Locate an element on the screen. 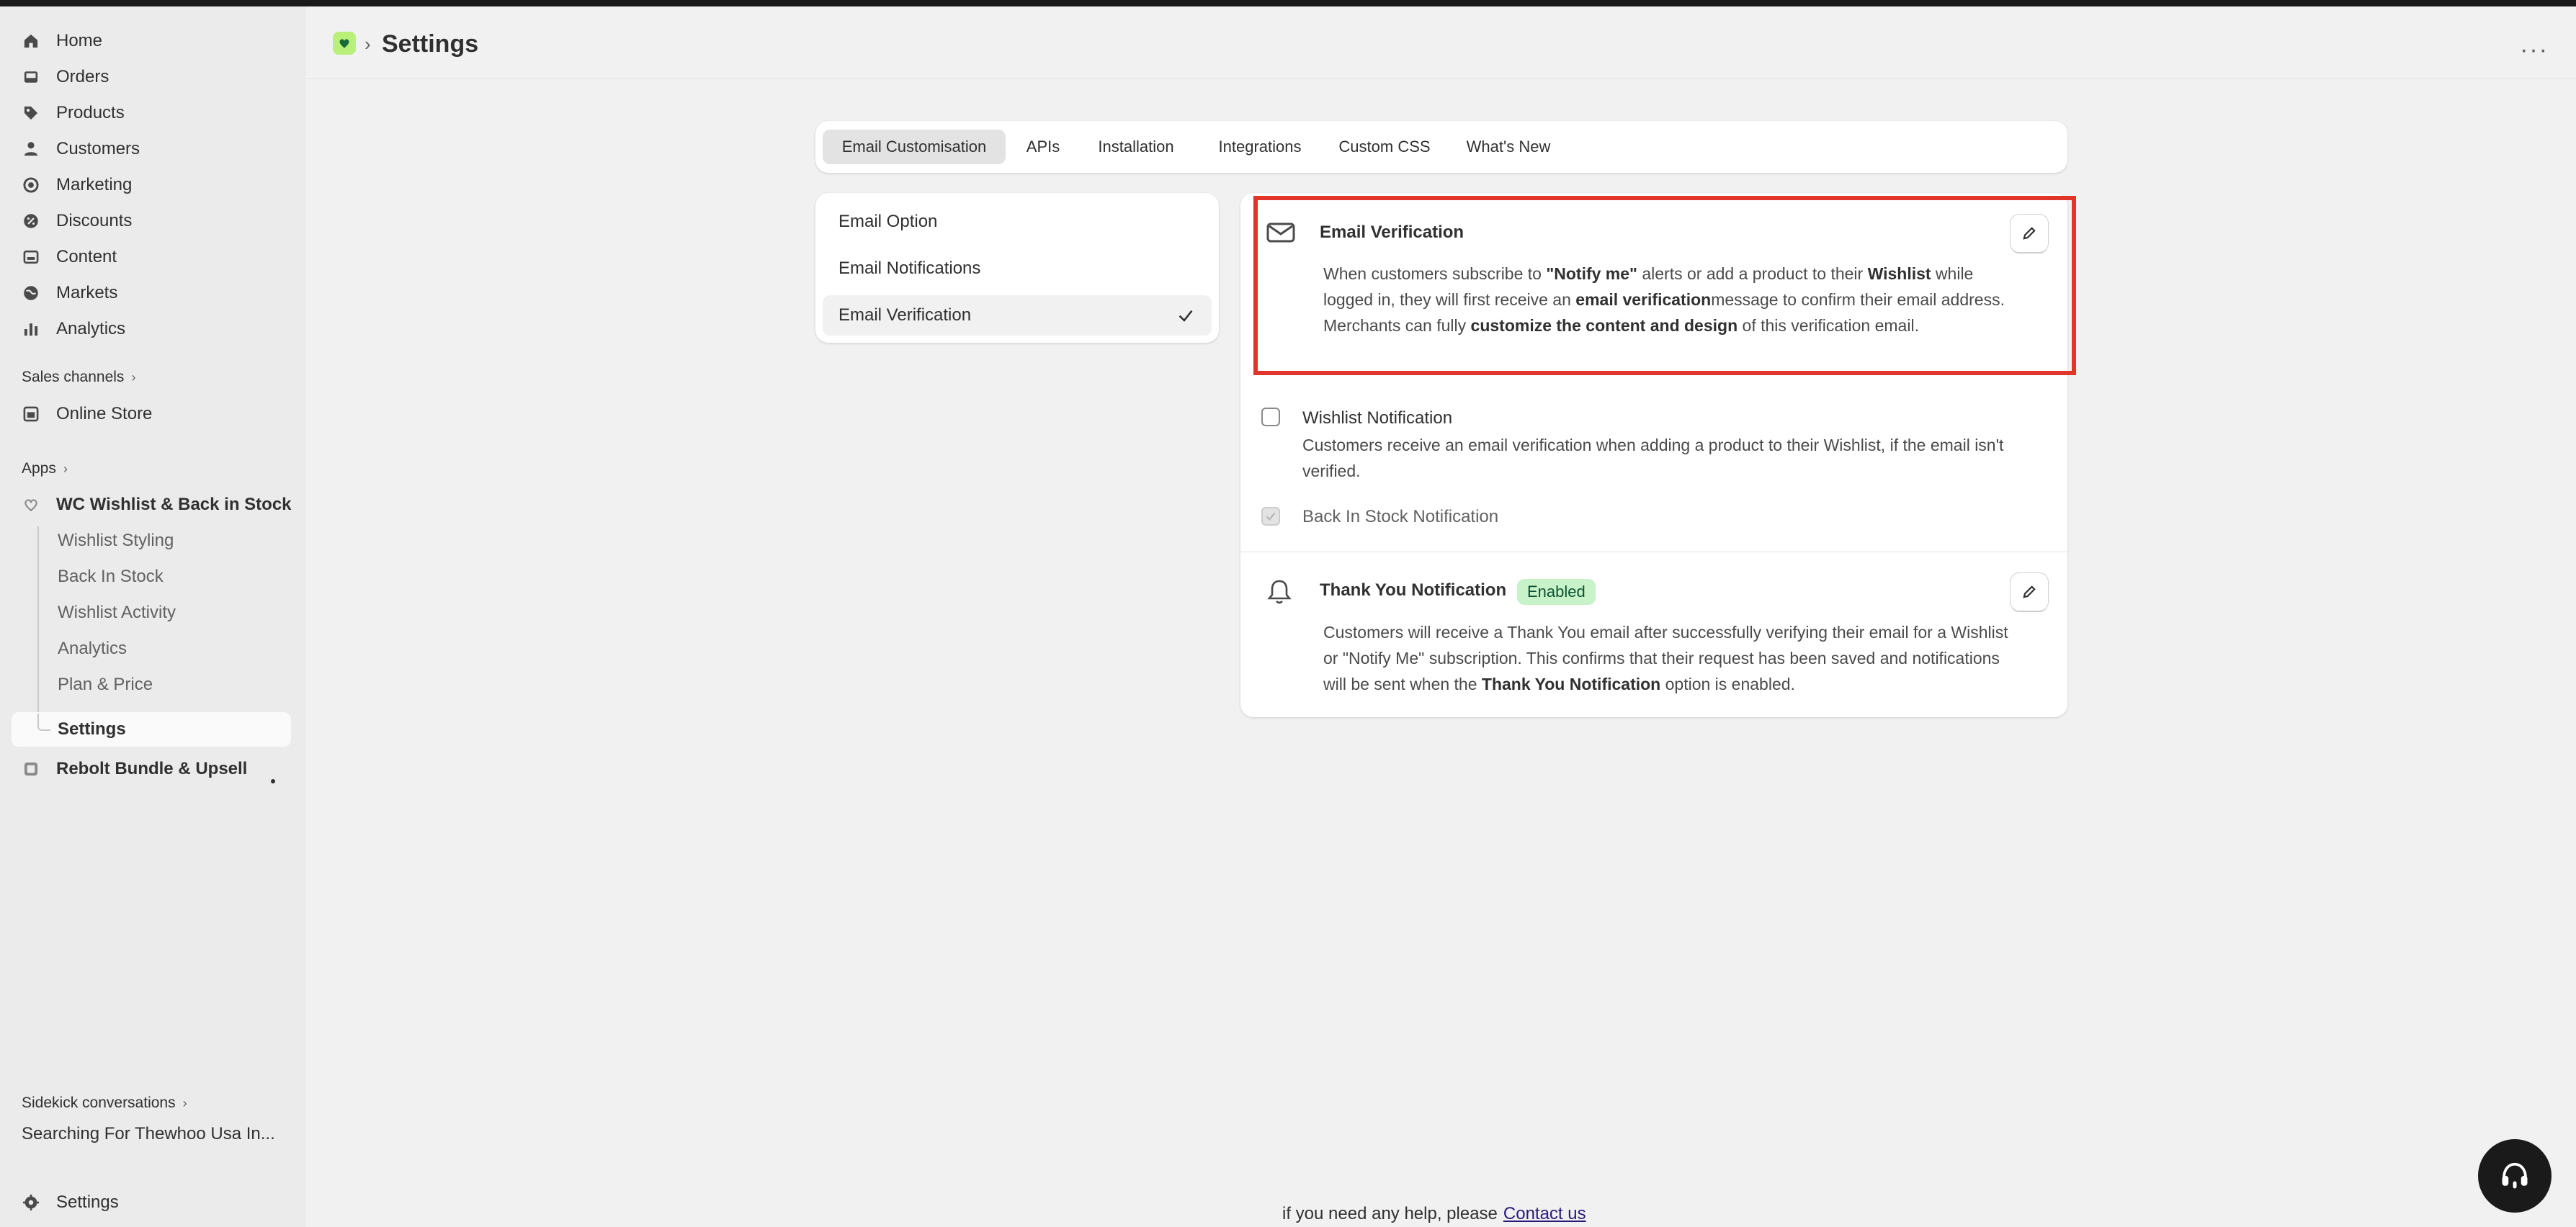  tab-custom-css: Custom CSS is located at coordinates (1384, 147).